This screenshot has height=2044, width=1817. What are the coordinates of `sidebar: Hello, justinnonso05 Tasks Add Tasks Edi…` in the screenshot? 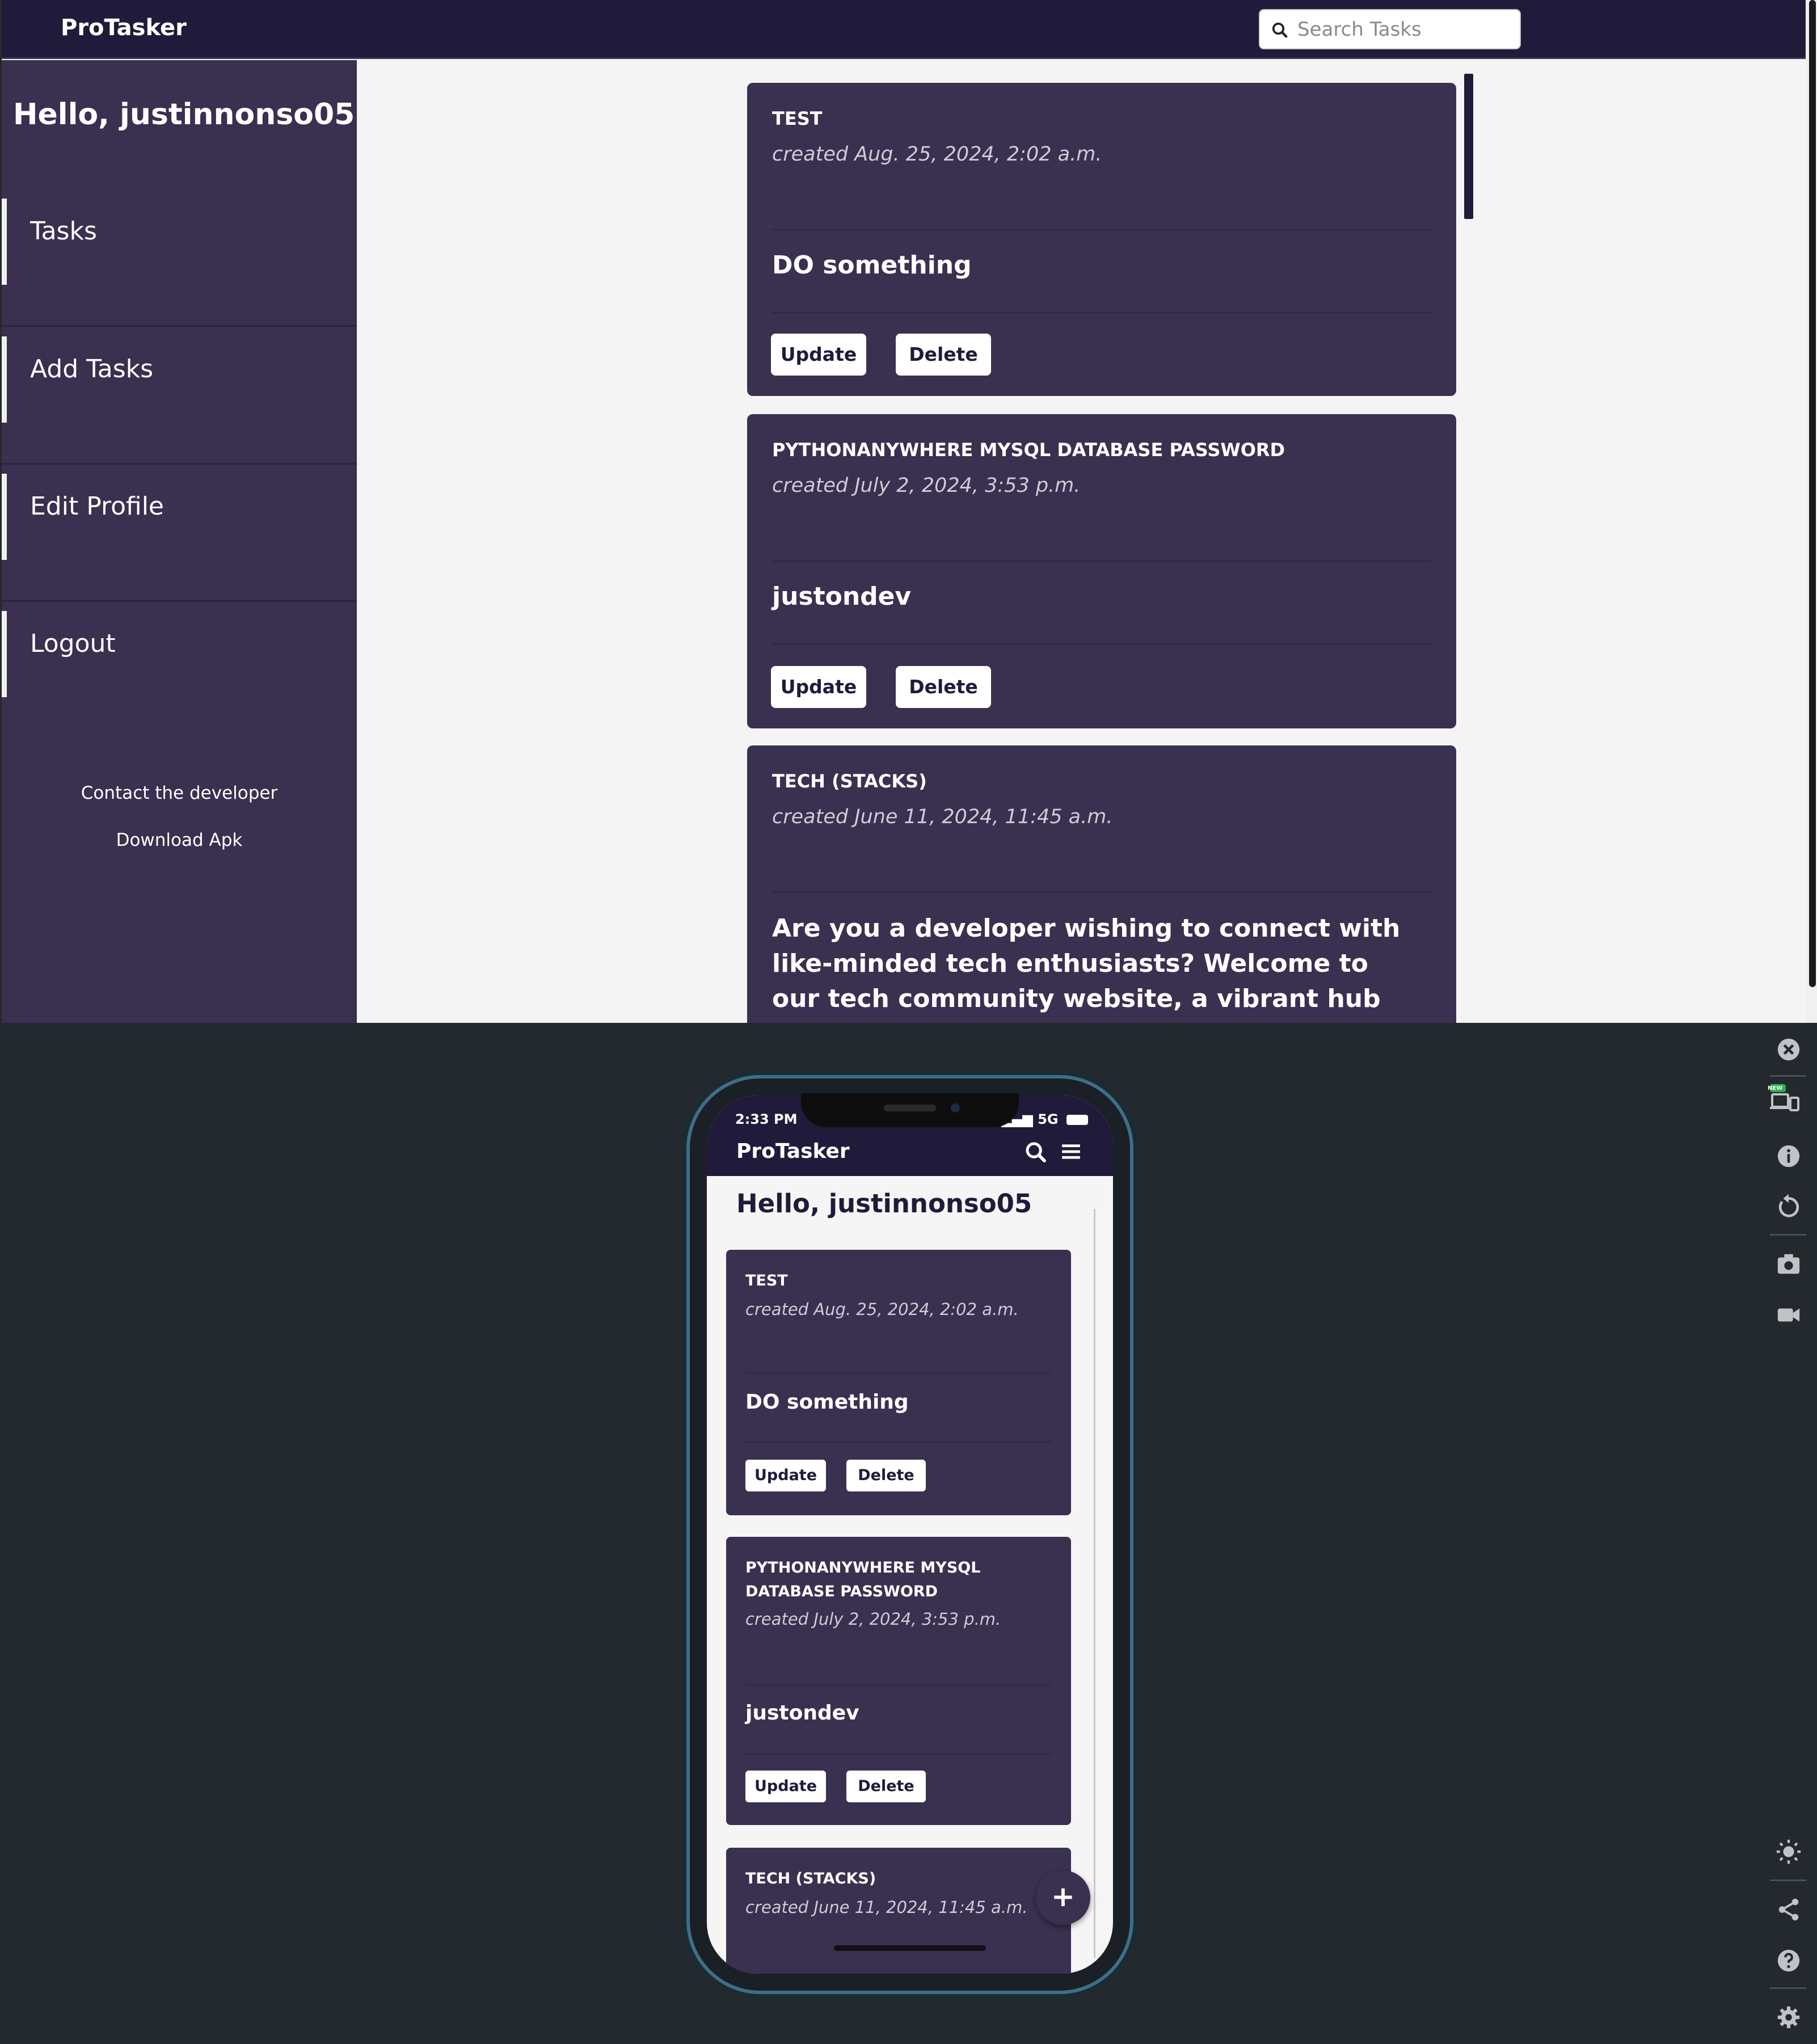 It's located at (179, 541).